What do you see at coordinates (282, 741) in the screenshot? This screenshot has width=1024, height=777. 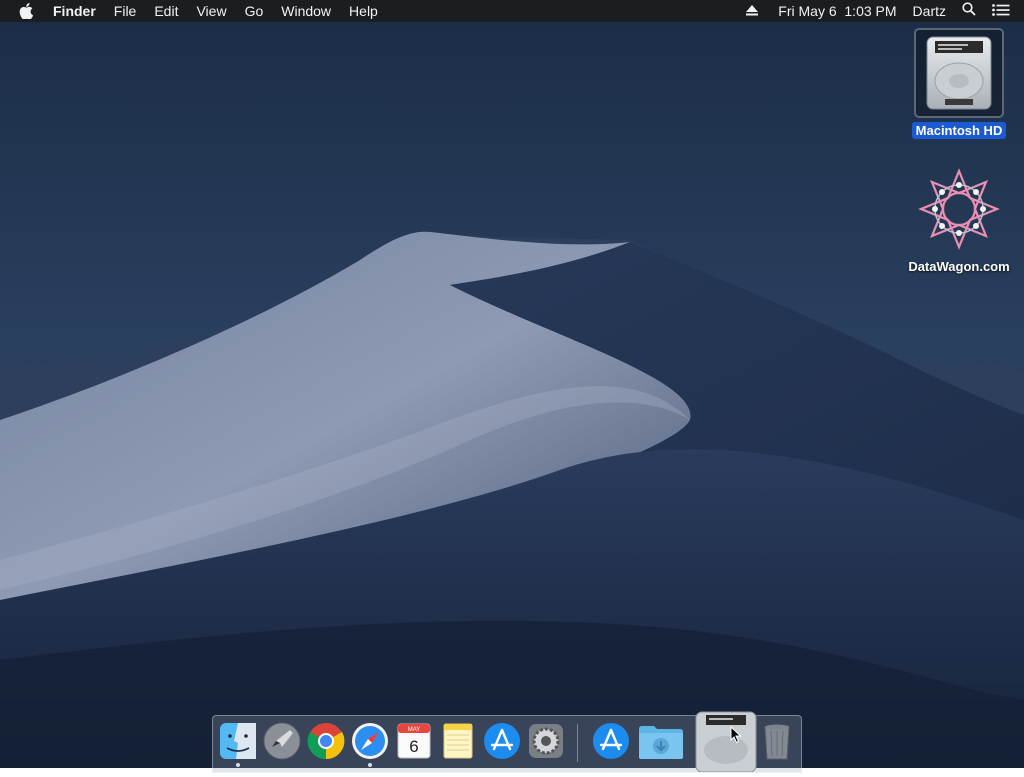 I see `dock-launchpad-icon` at bounding box center [282, 741].